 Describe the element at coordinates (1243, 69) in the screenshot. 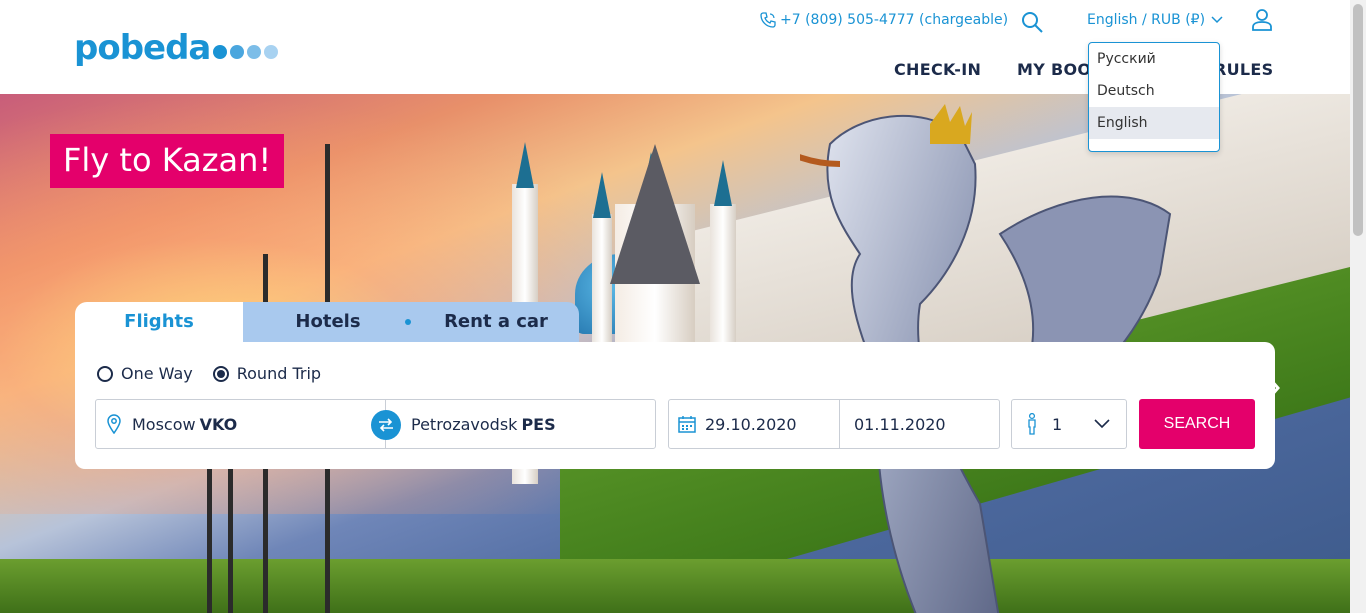

I see `nav-rules: RULES` at that location.